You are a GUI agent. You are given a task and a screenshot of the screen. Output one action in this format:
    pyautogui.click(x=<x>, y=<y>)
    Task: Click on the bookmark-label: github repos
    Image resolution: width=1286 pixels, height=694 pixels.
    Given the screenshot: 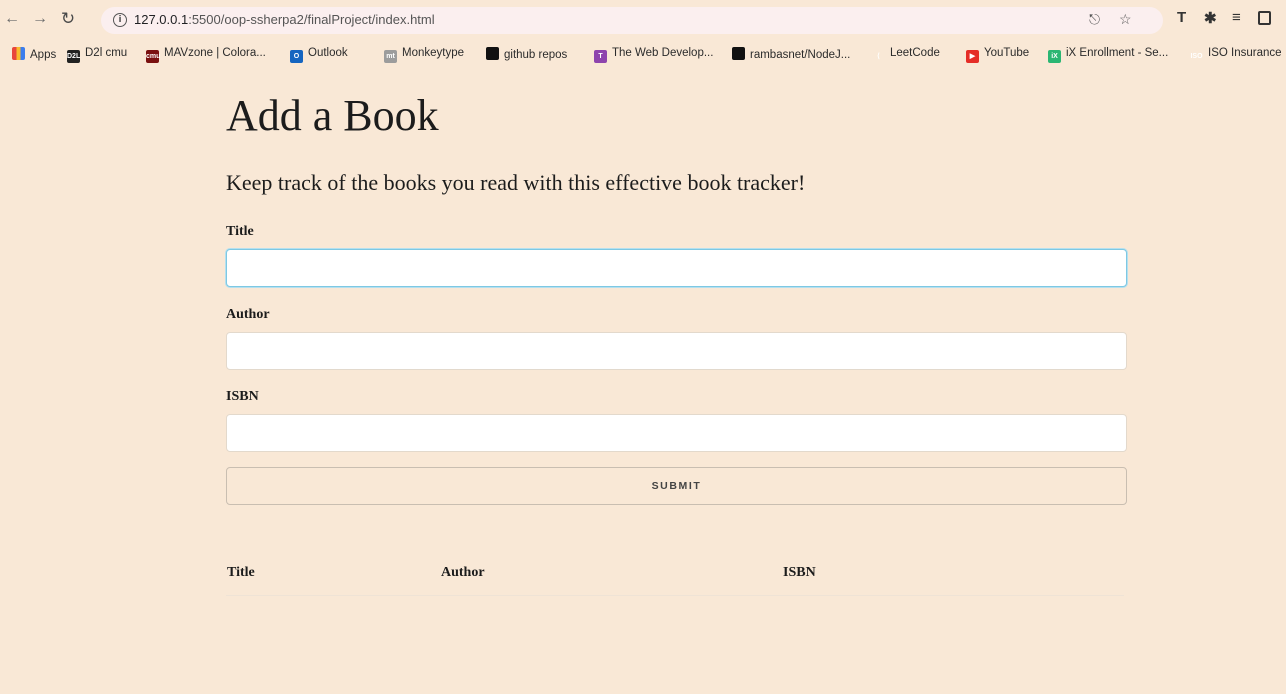 What is the action you would take?
    pyautogui.click(x=536, y=55)
    